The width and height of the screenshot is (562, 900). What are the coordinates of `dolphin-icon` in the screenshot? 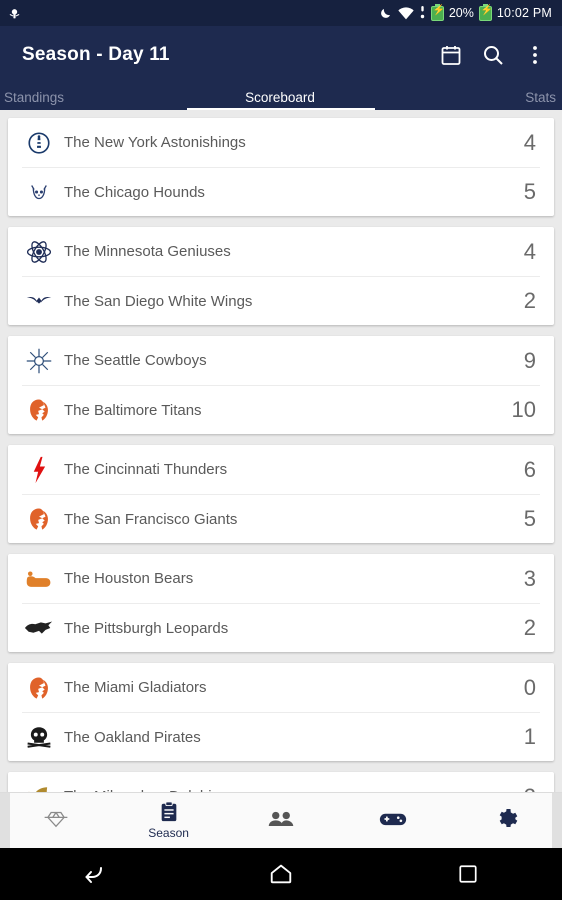 It's located at (39, 787).